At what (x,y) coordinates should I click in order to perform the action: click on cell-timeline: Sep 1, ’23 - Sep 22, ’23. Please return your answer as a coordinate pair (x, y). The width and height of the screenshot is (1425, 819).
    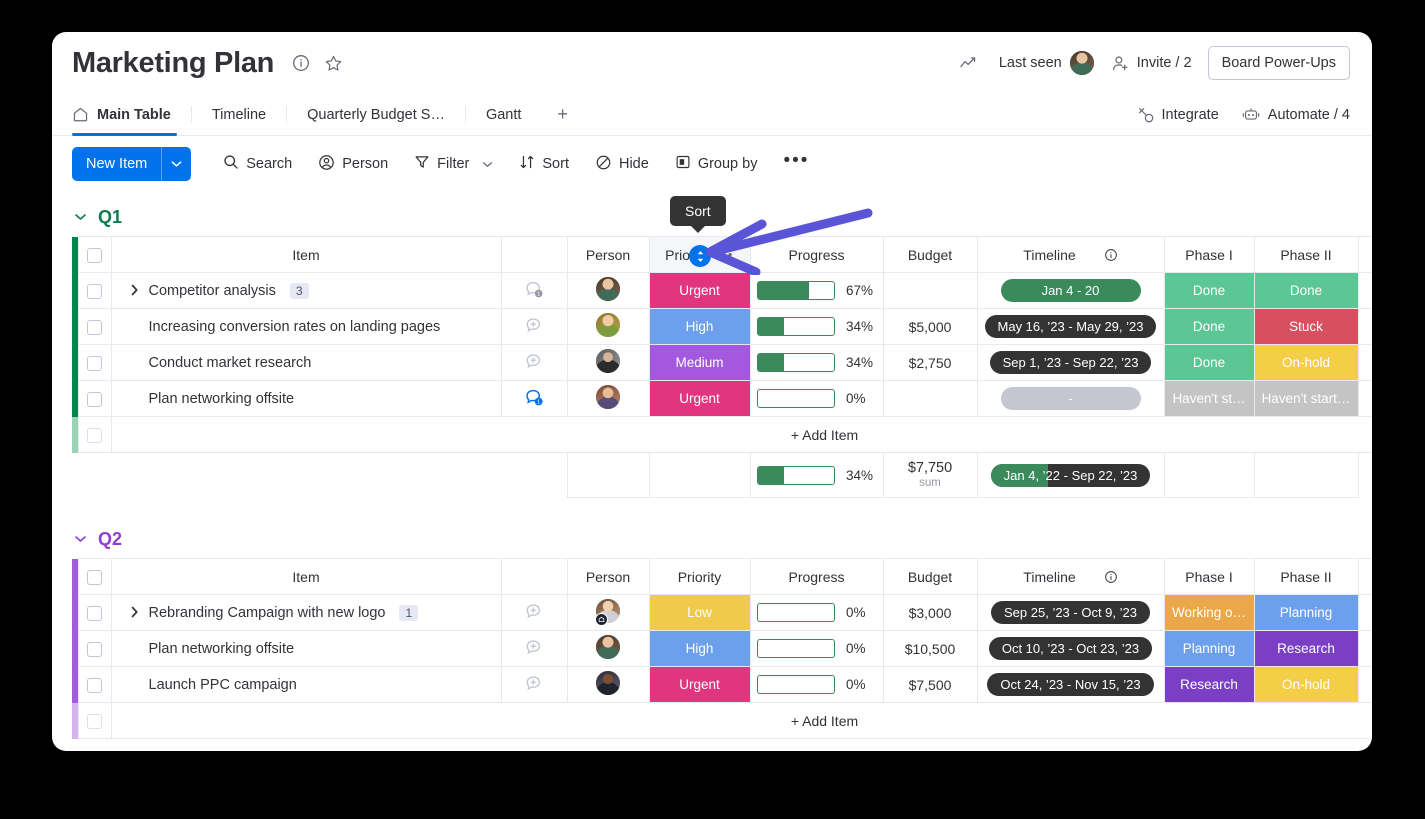
    Looking at the image, I should click on (1070, 362).